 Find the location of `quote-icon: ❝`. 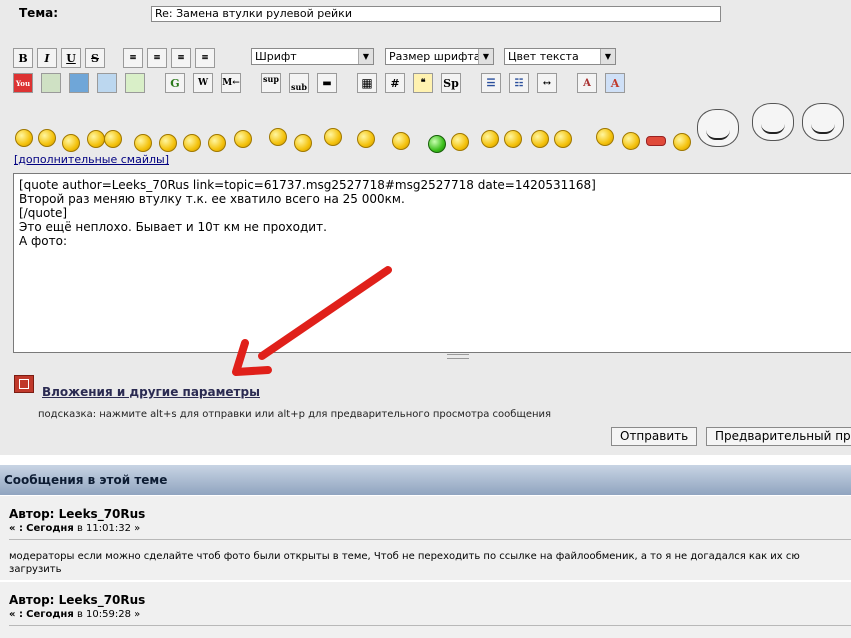

quote-icon: ❝ is located at coordinates (423, 83).